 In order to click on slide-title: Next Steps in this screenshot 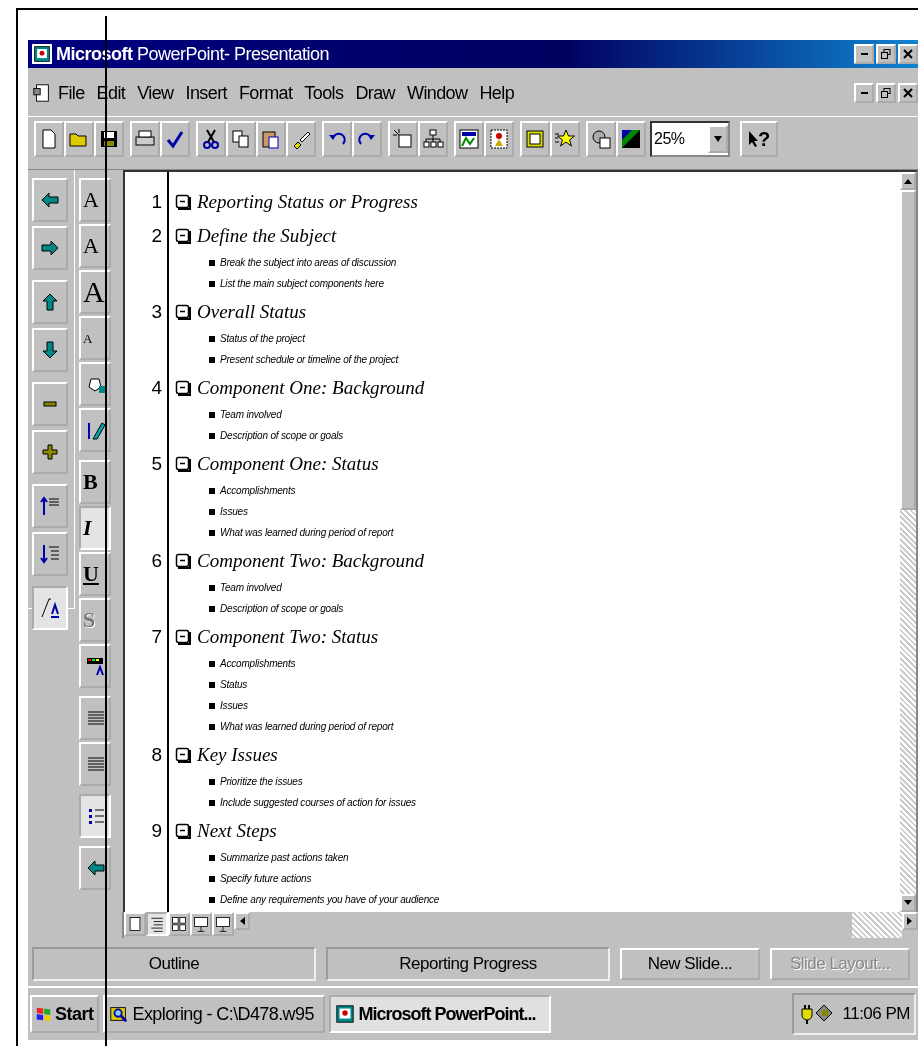, I will do `click(237, 831)`.